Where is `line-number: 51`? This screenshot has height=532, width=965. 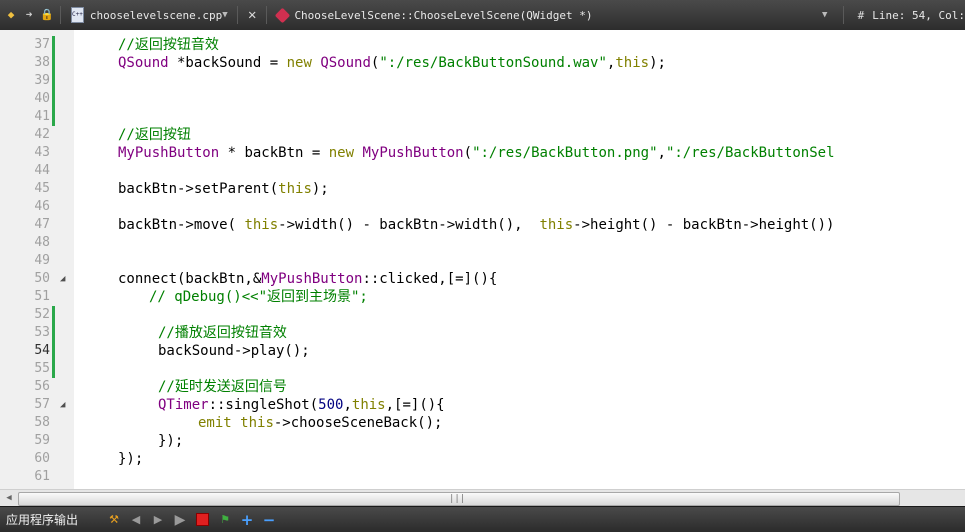 line-number: 51 is located at coordinates (42, 296).